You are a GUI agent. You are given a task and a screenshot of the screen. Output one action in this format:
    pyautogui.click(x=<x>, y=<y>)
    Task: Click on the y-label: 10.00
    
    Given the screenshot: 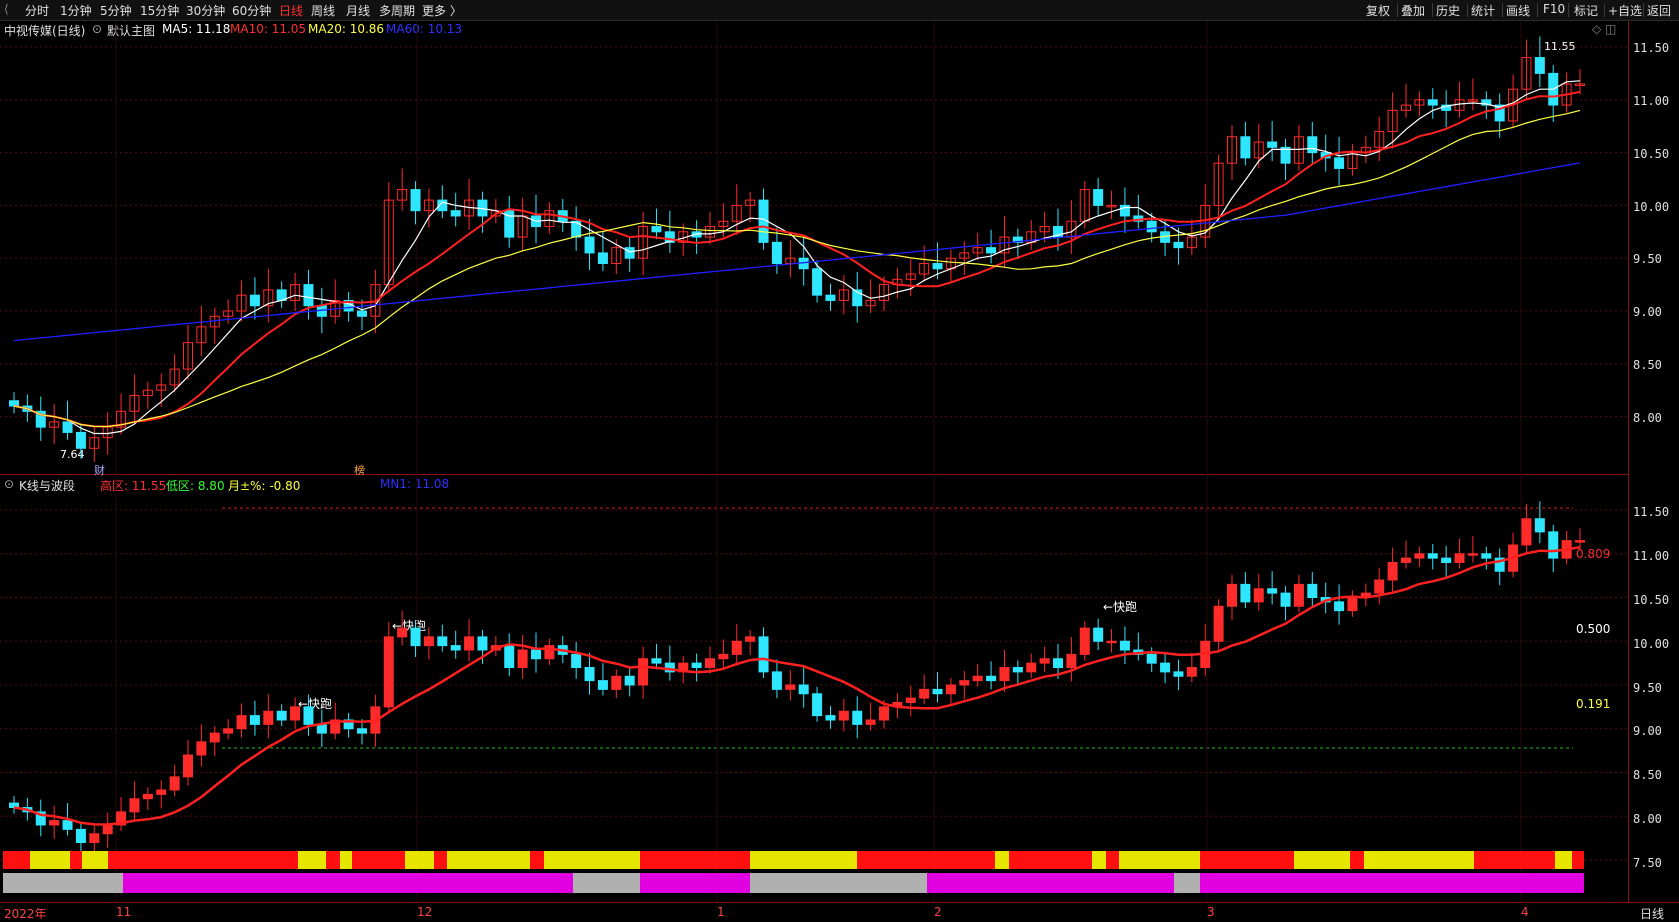 What is the action you would take?
    pyautogui.click(x=1651, y=644)
    